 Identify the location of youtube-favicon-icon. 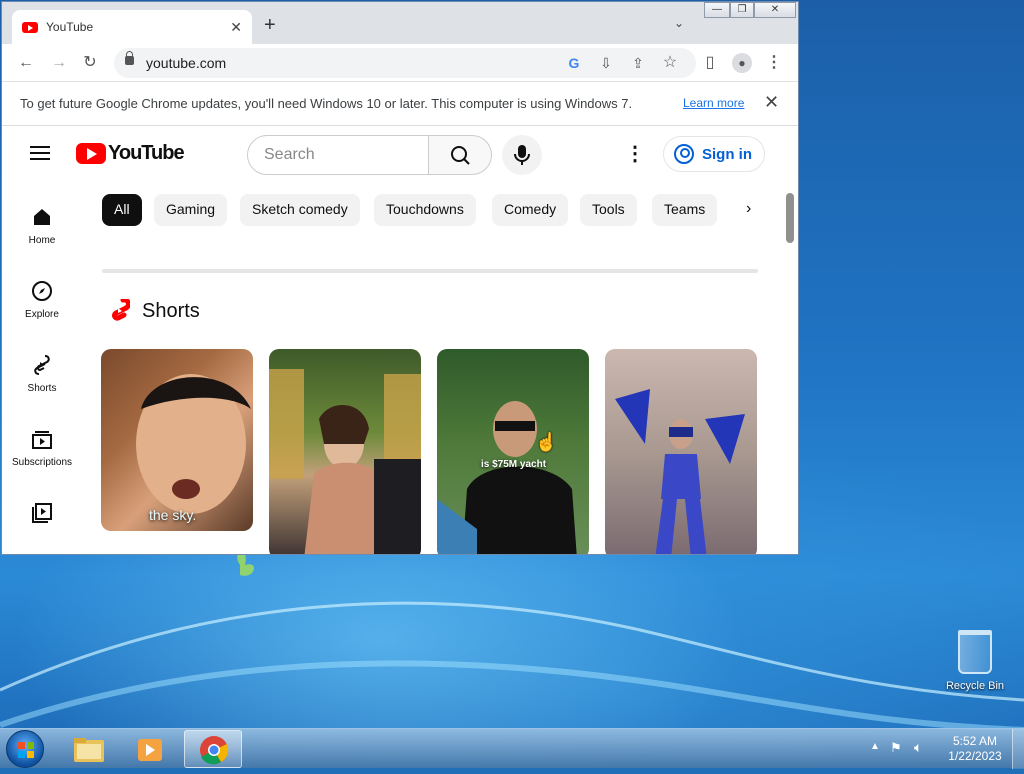
(30, 27).